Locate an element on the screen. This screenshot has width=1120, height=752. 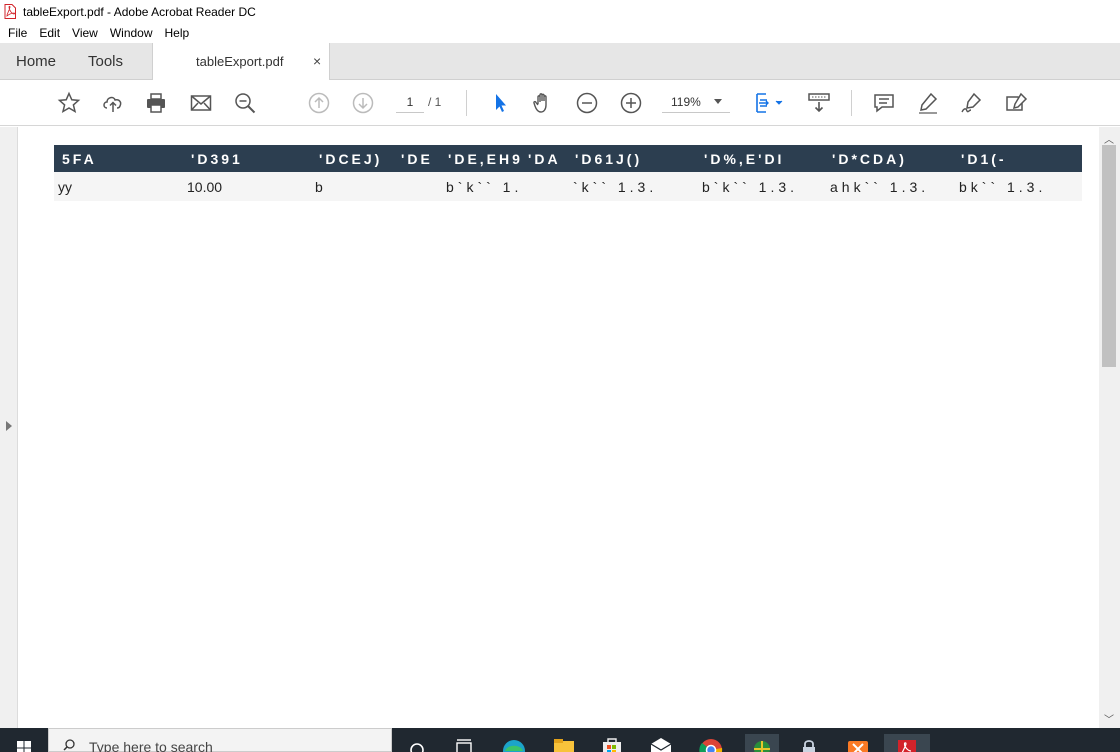
tab-document: tableExport.pdf × is located at coordinates (241, 62).